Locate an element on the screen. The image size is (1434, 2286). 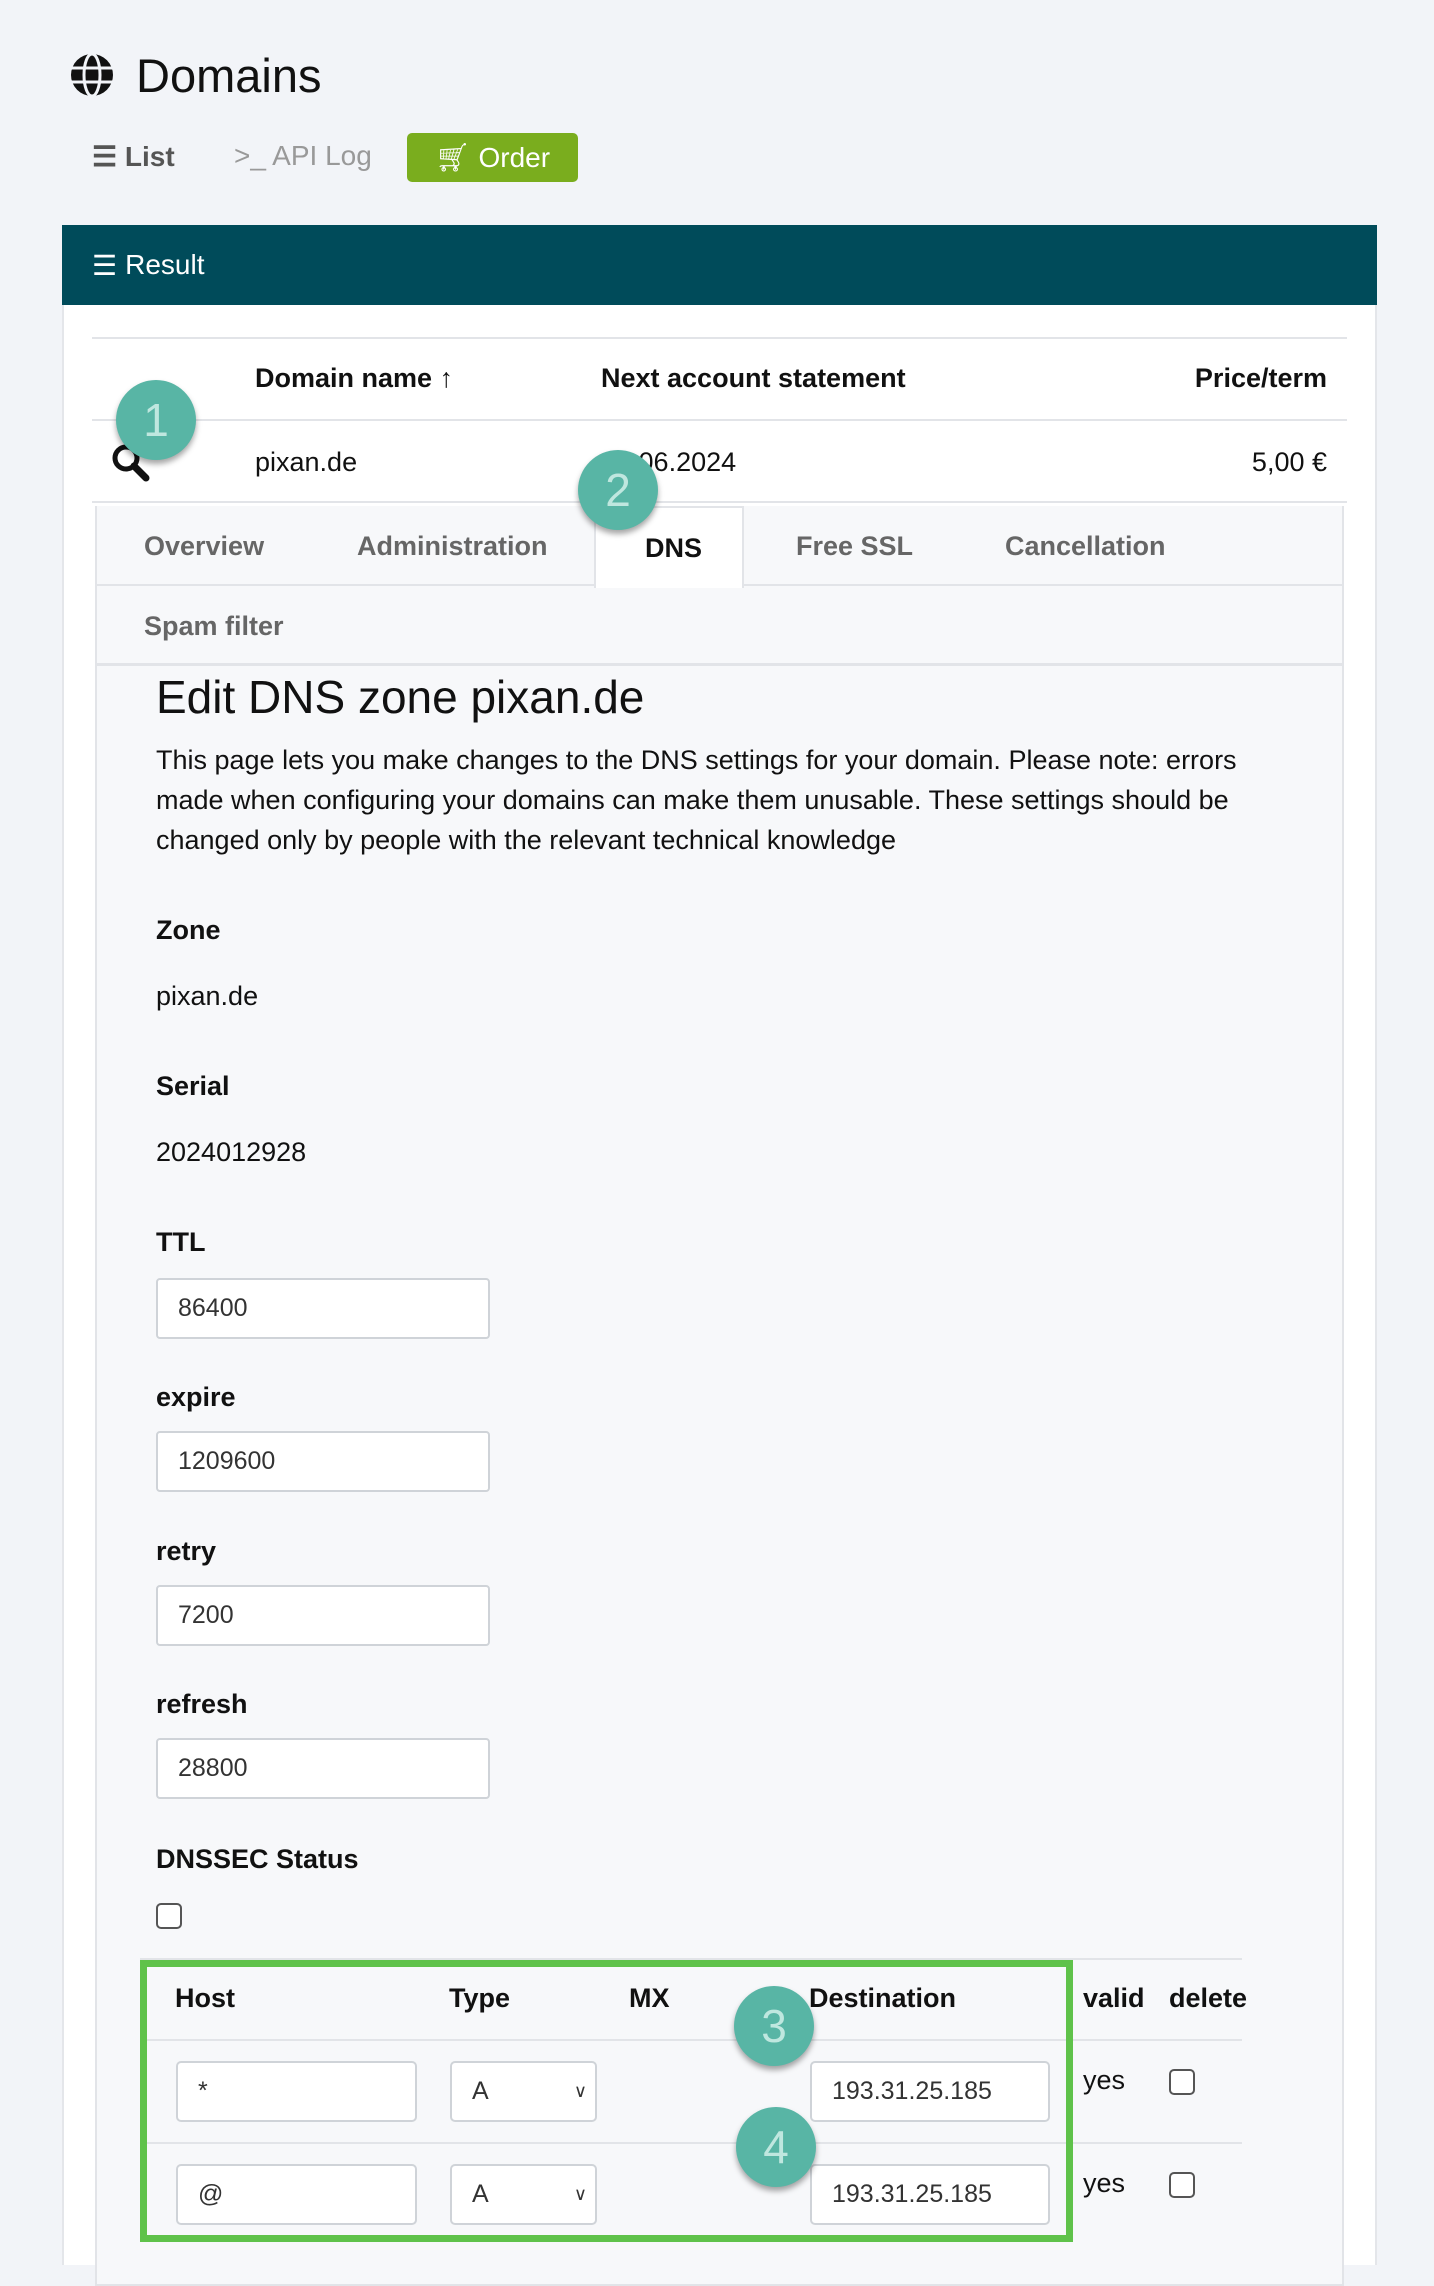
dns-heading: Edit DNS zone pixan.de is located at coordinates (400, 697).